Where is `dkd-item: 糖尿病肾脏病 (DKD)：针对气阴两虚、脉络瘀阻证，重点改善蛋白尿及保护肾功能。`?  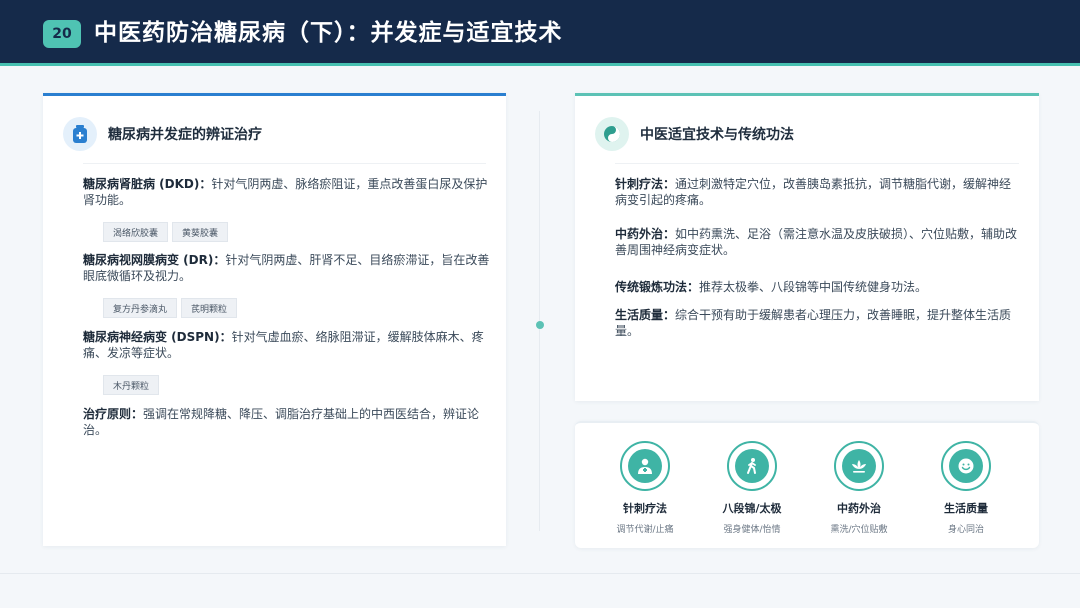 dkd-item: 糖尿病肾脏病 (DKD)：针对气阴两虚、脉络瘀阻证，重点改善蛋白尿及保护肾功能。 is located at coordinates (288, 192).